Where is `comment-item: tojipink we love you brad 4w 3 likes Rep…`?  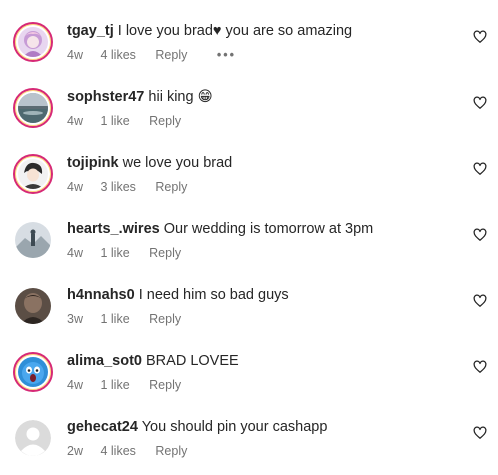 comment-item: tojipink we love you brad 4w 3 likes Rep… is located at coordinates (249, 184).